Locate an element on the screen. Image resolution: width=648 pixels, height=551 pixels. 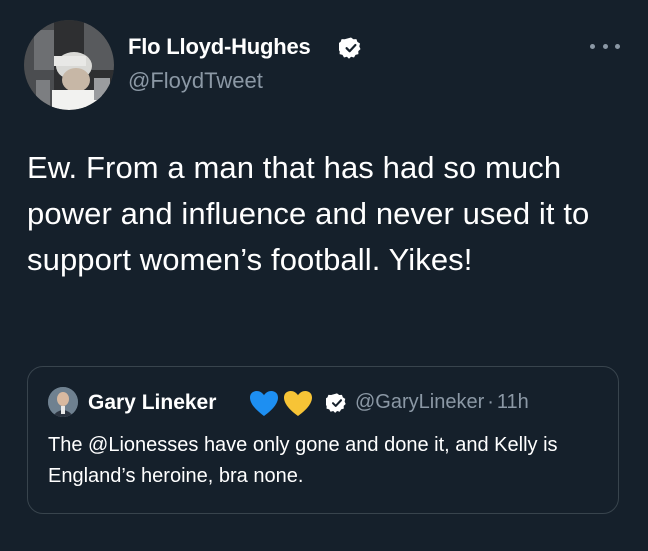
author-avatar is located at coordinates (69, 65).